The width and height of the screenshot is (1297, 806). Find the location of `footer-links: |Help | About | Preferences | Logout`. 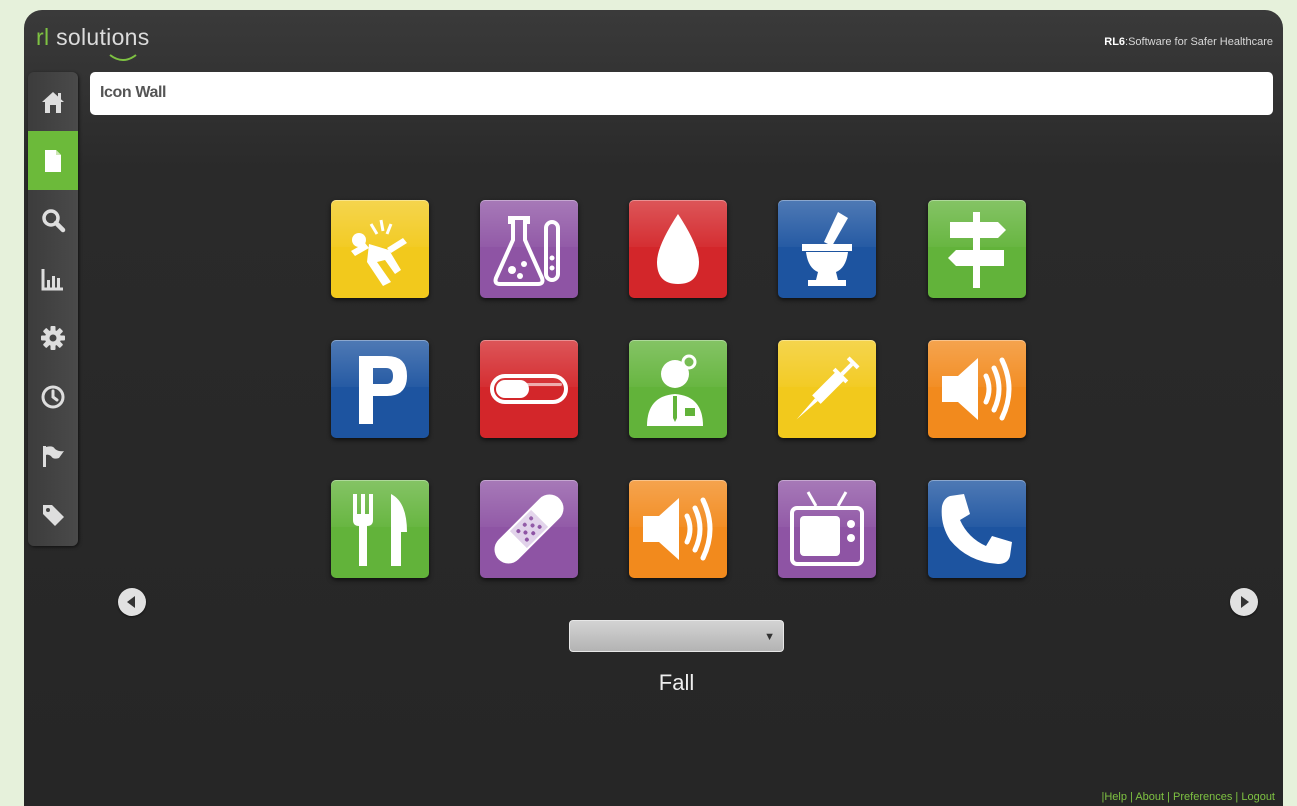

footer-links: |Help | About | Preferences | Logout is located at coordinates (1188, 797).